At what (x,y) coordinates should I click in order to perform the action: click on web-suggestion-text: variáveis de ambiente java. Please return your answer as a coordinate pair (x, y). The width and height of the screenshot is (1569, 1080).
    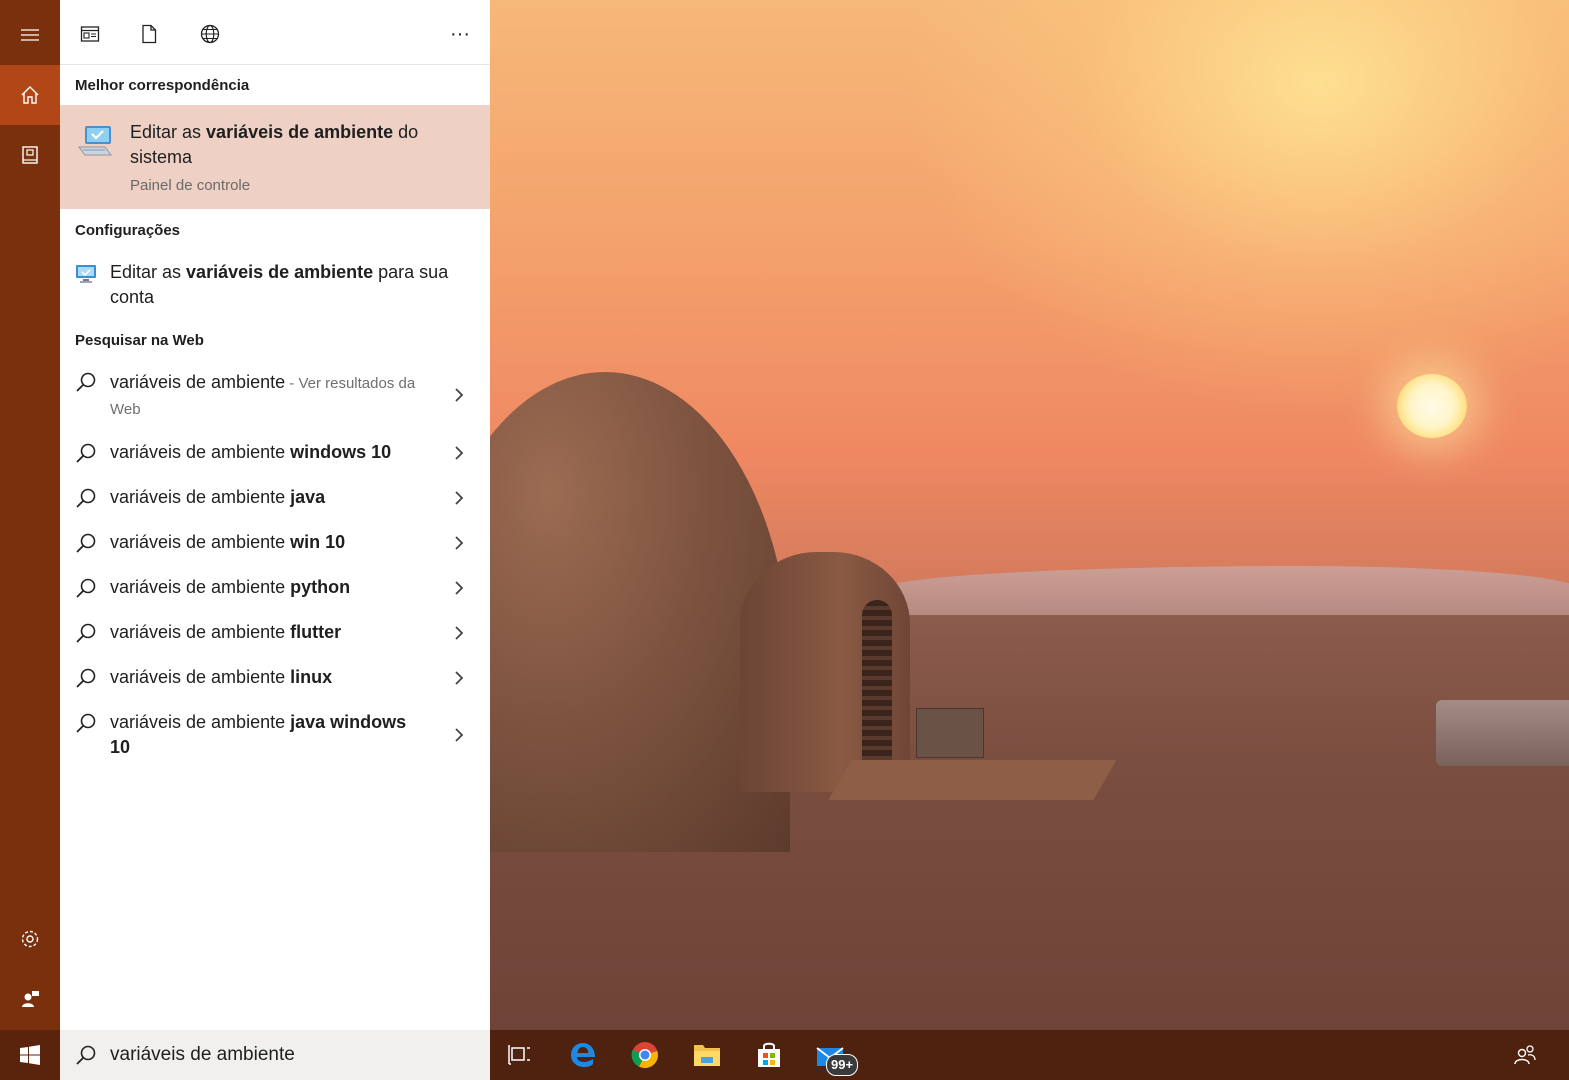
    Looking at the image, I should click on (280, 497).